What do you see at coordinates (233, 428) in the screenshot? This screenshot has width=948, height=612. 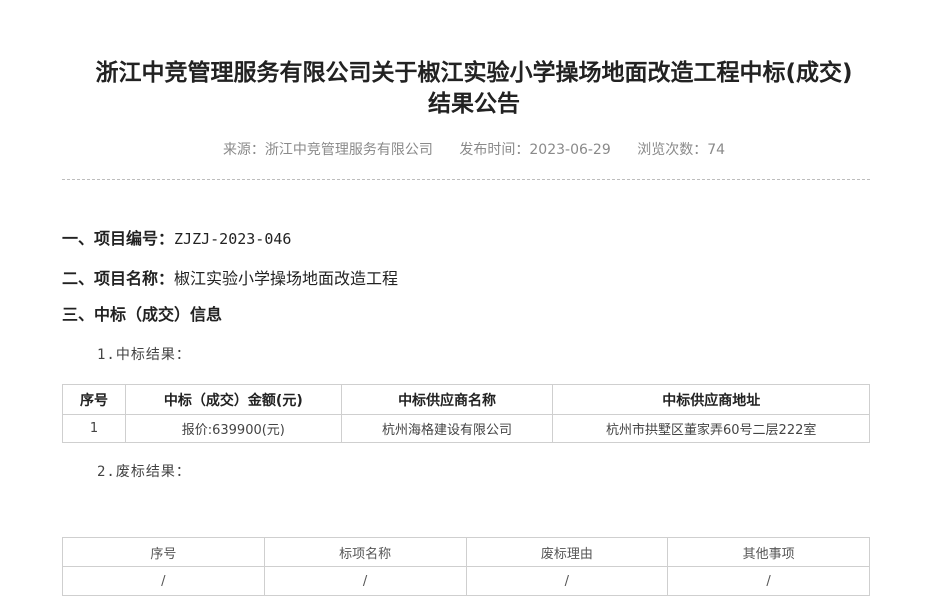 I see `table-cell: 报价:639900(元)` at bounding box center [233, 428].